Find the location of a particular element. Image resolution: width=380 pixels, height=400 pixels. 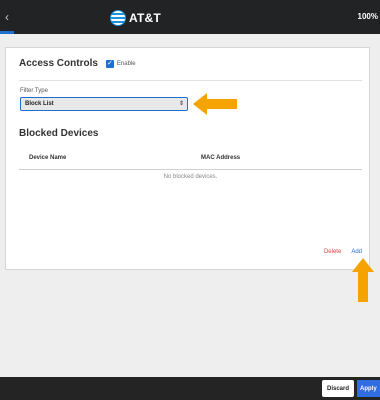

globe-icon is located at coordinates (118, 18).